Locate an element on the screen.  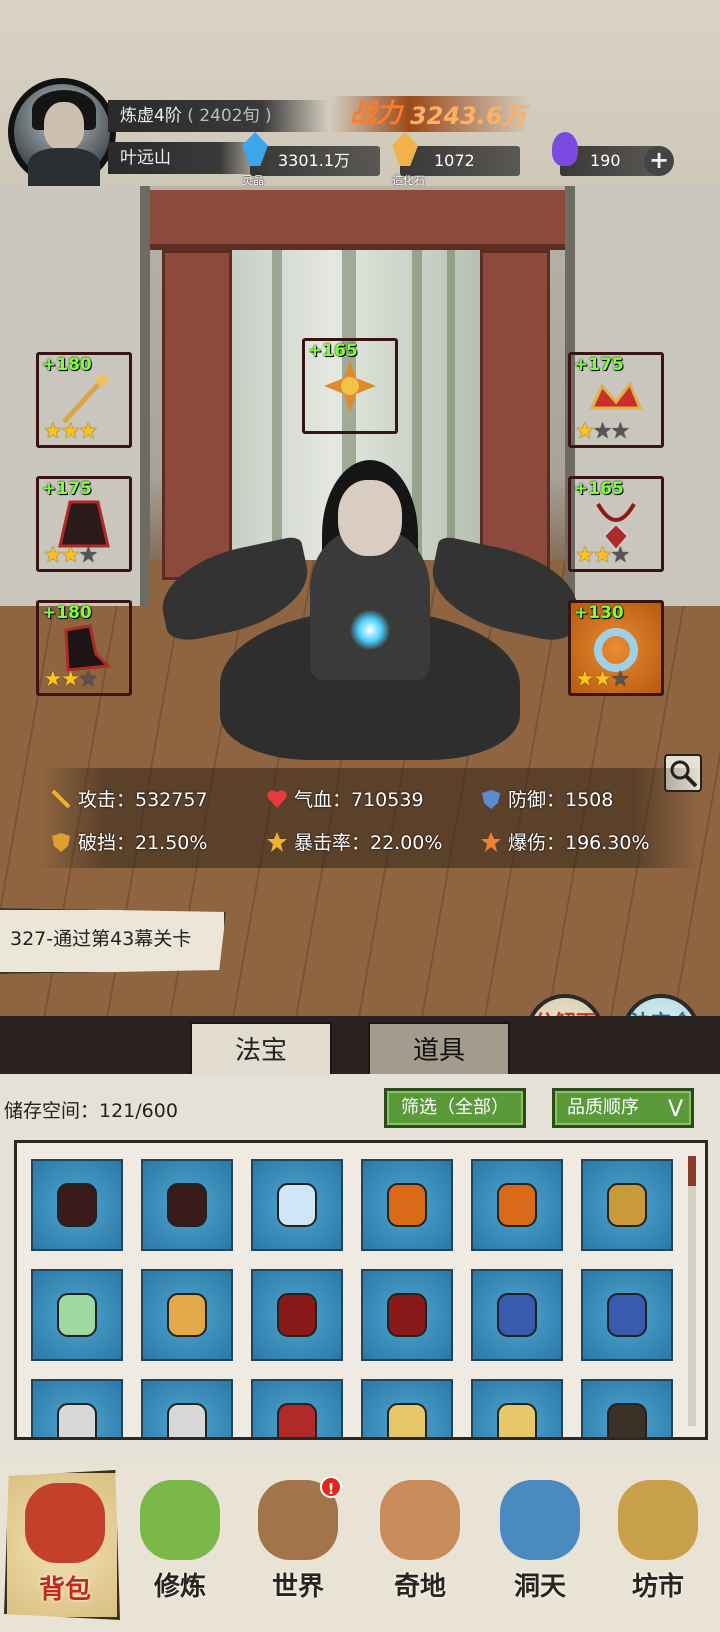
scroll-thumb is located at coordinates (692, 1171).